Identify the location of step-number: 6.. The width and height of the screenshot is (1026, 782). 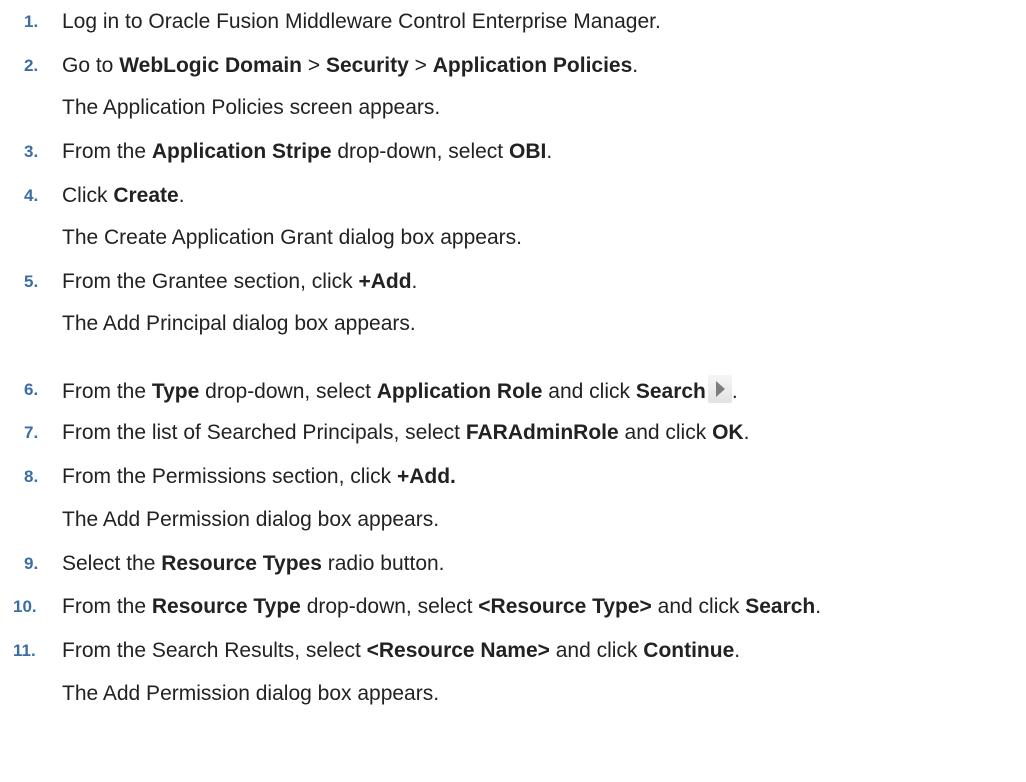
(31, 389).